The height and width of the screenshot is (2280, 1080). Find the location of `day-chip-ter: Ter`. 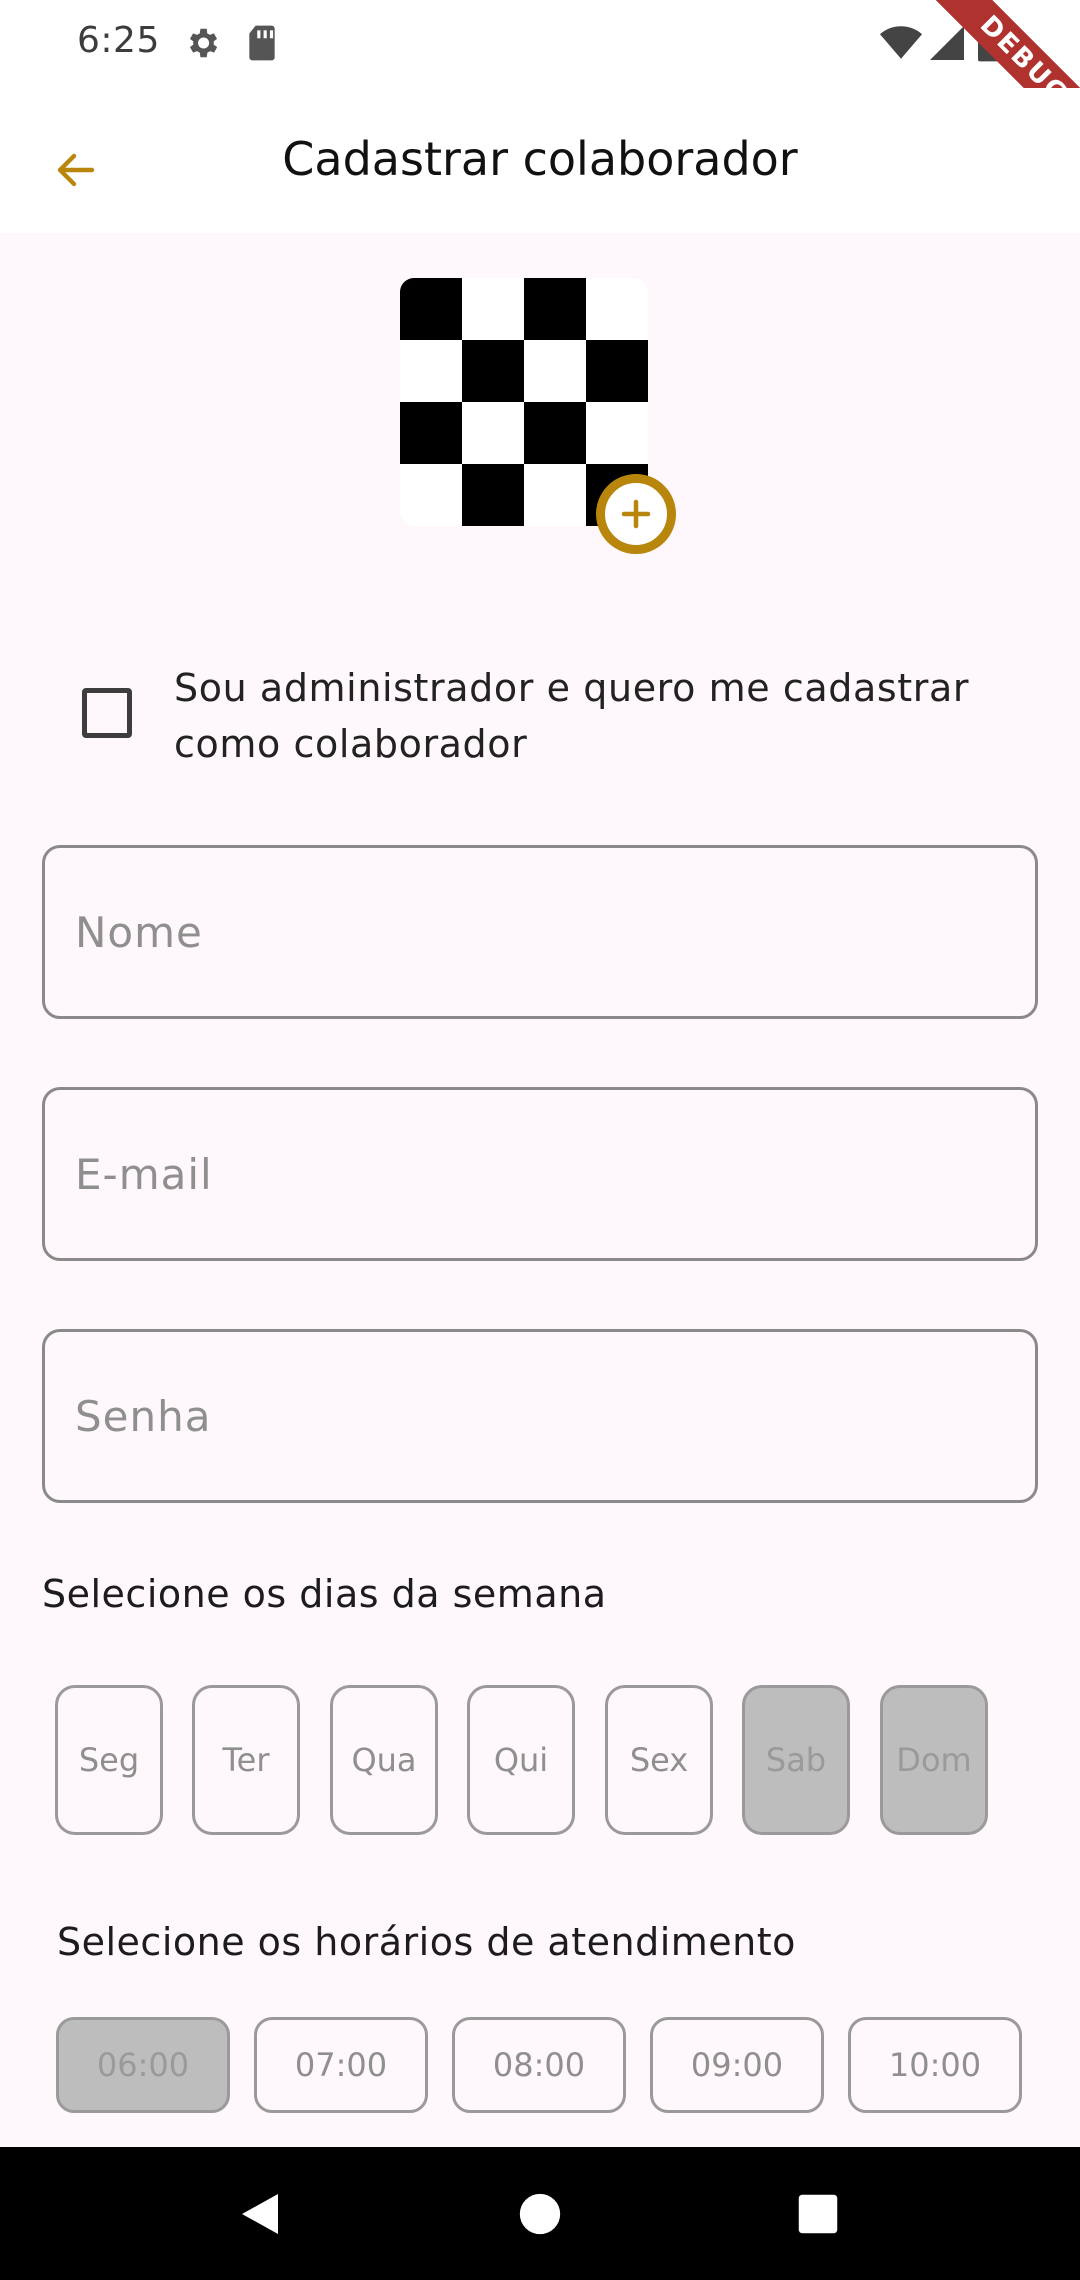

day-chip-ter: Ter is located at coordinates (246, 1760).